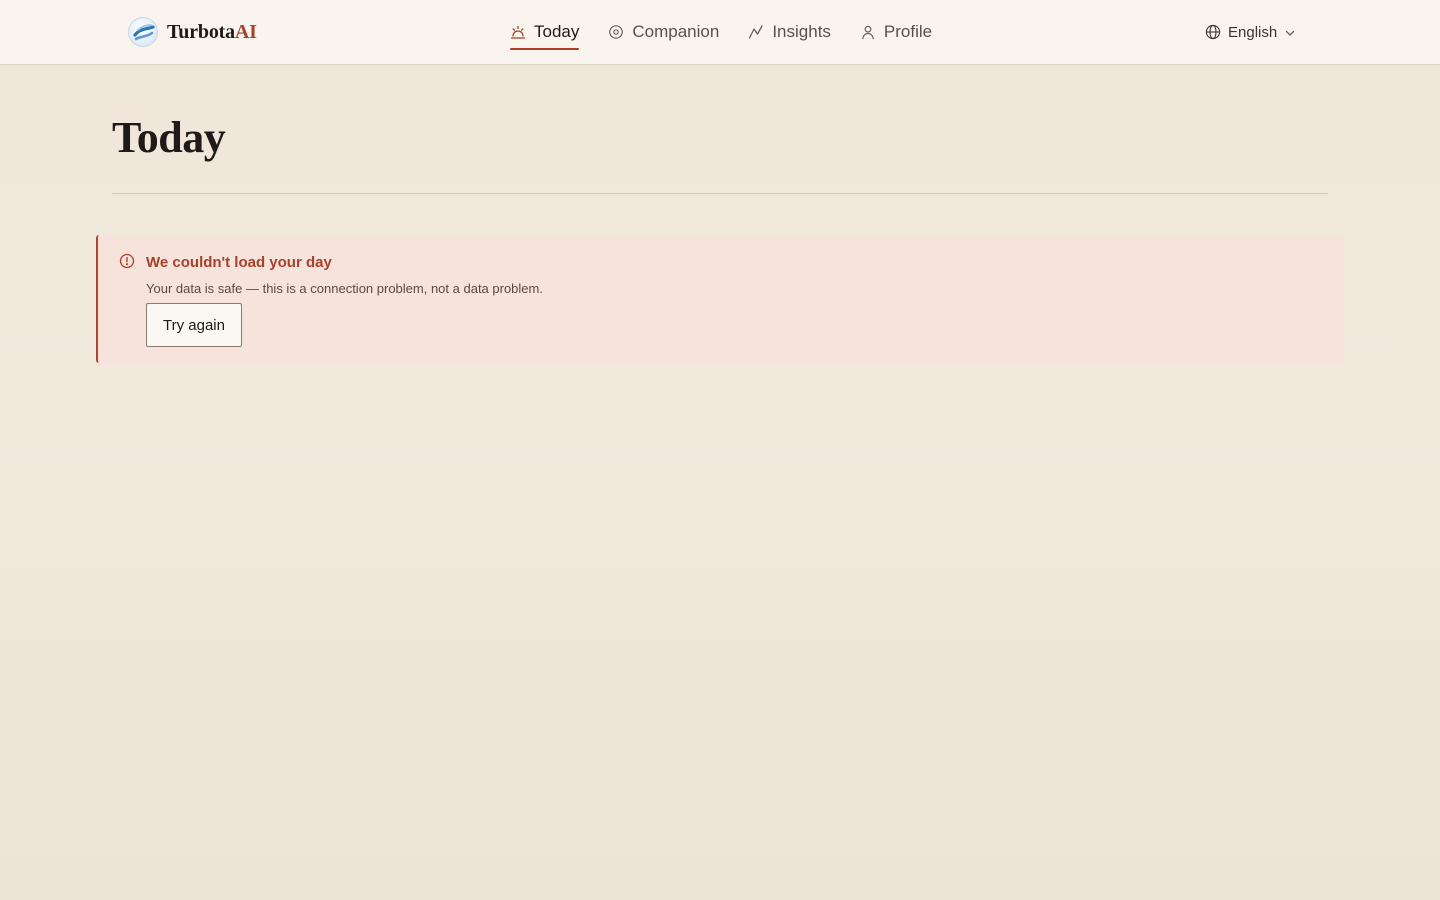 This screenshot has width=1440, height=900. What do you see at coordinates (908, 31) in the screenshot?
I see `nav-label-profile: Profile` at bounding box center [908, 31].